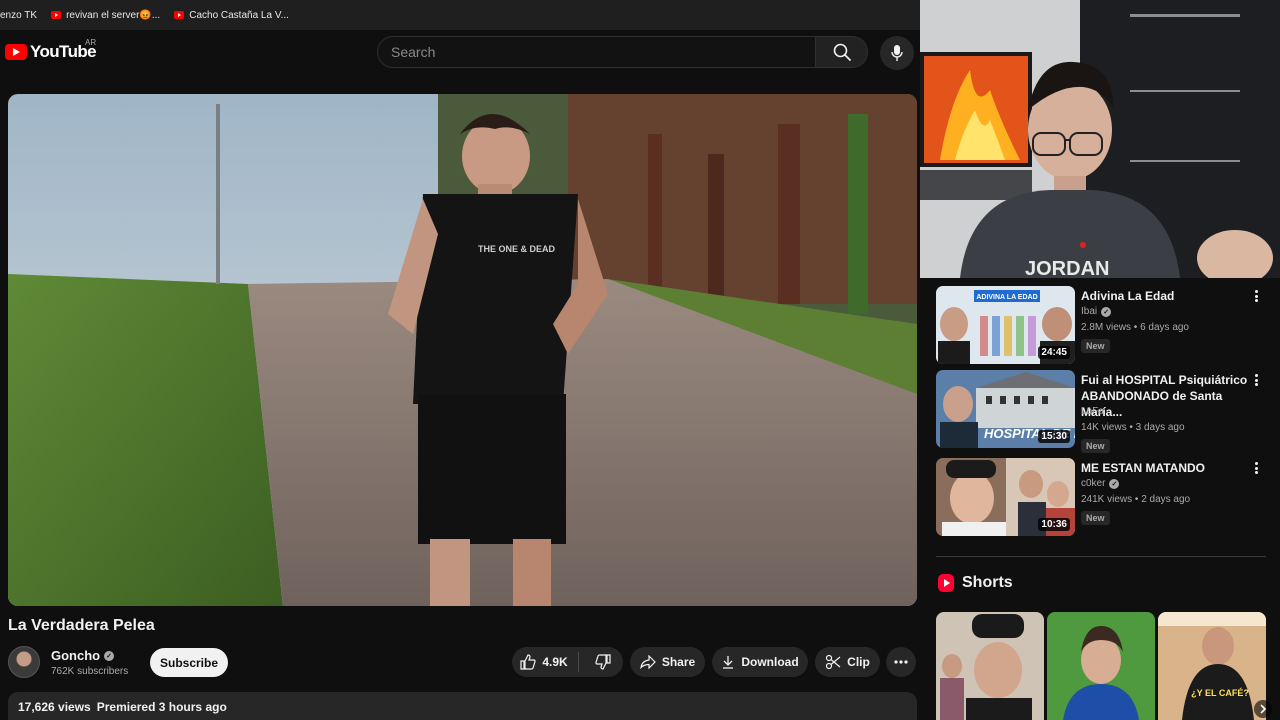  Describe the element at coordinates (858, 662) in the screenshot. I see `clip-label: Clip` at that location.